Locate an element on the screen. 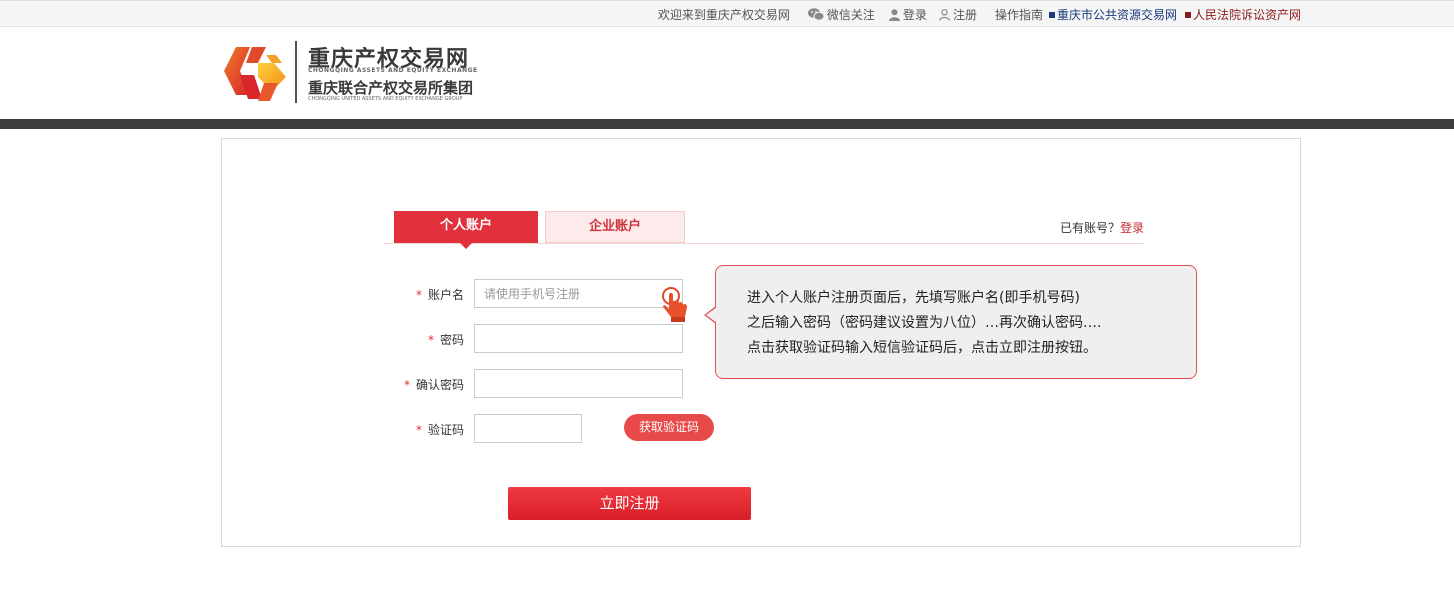  logo-divider is located at coordinates (296, 72).